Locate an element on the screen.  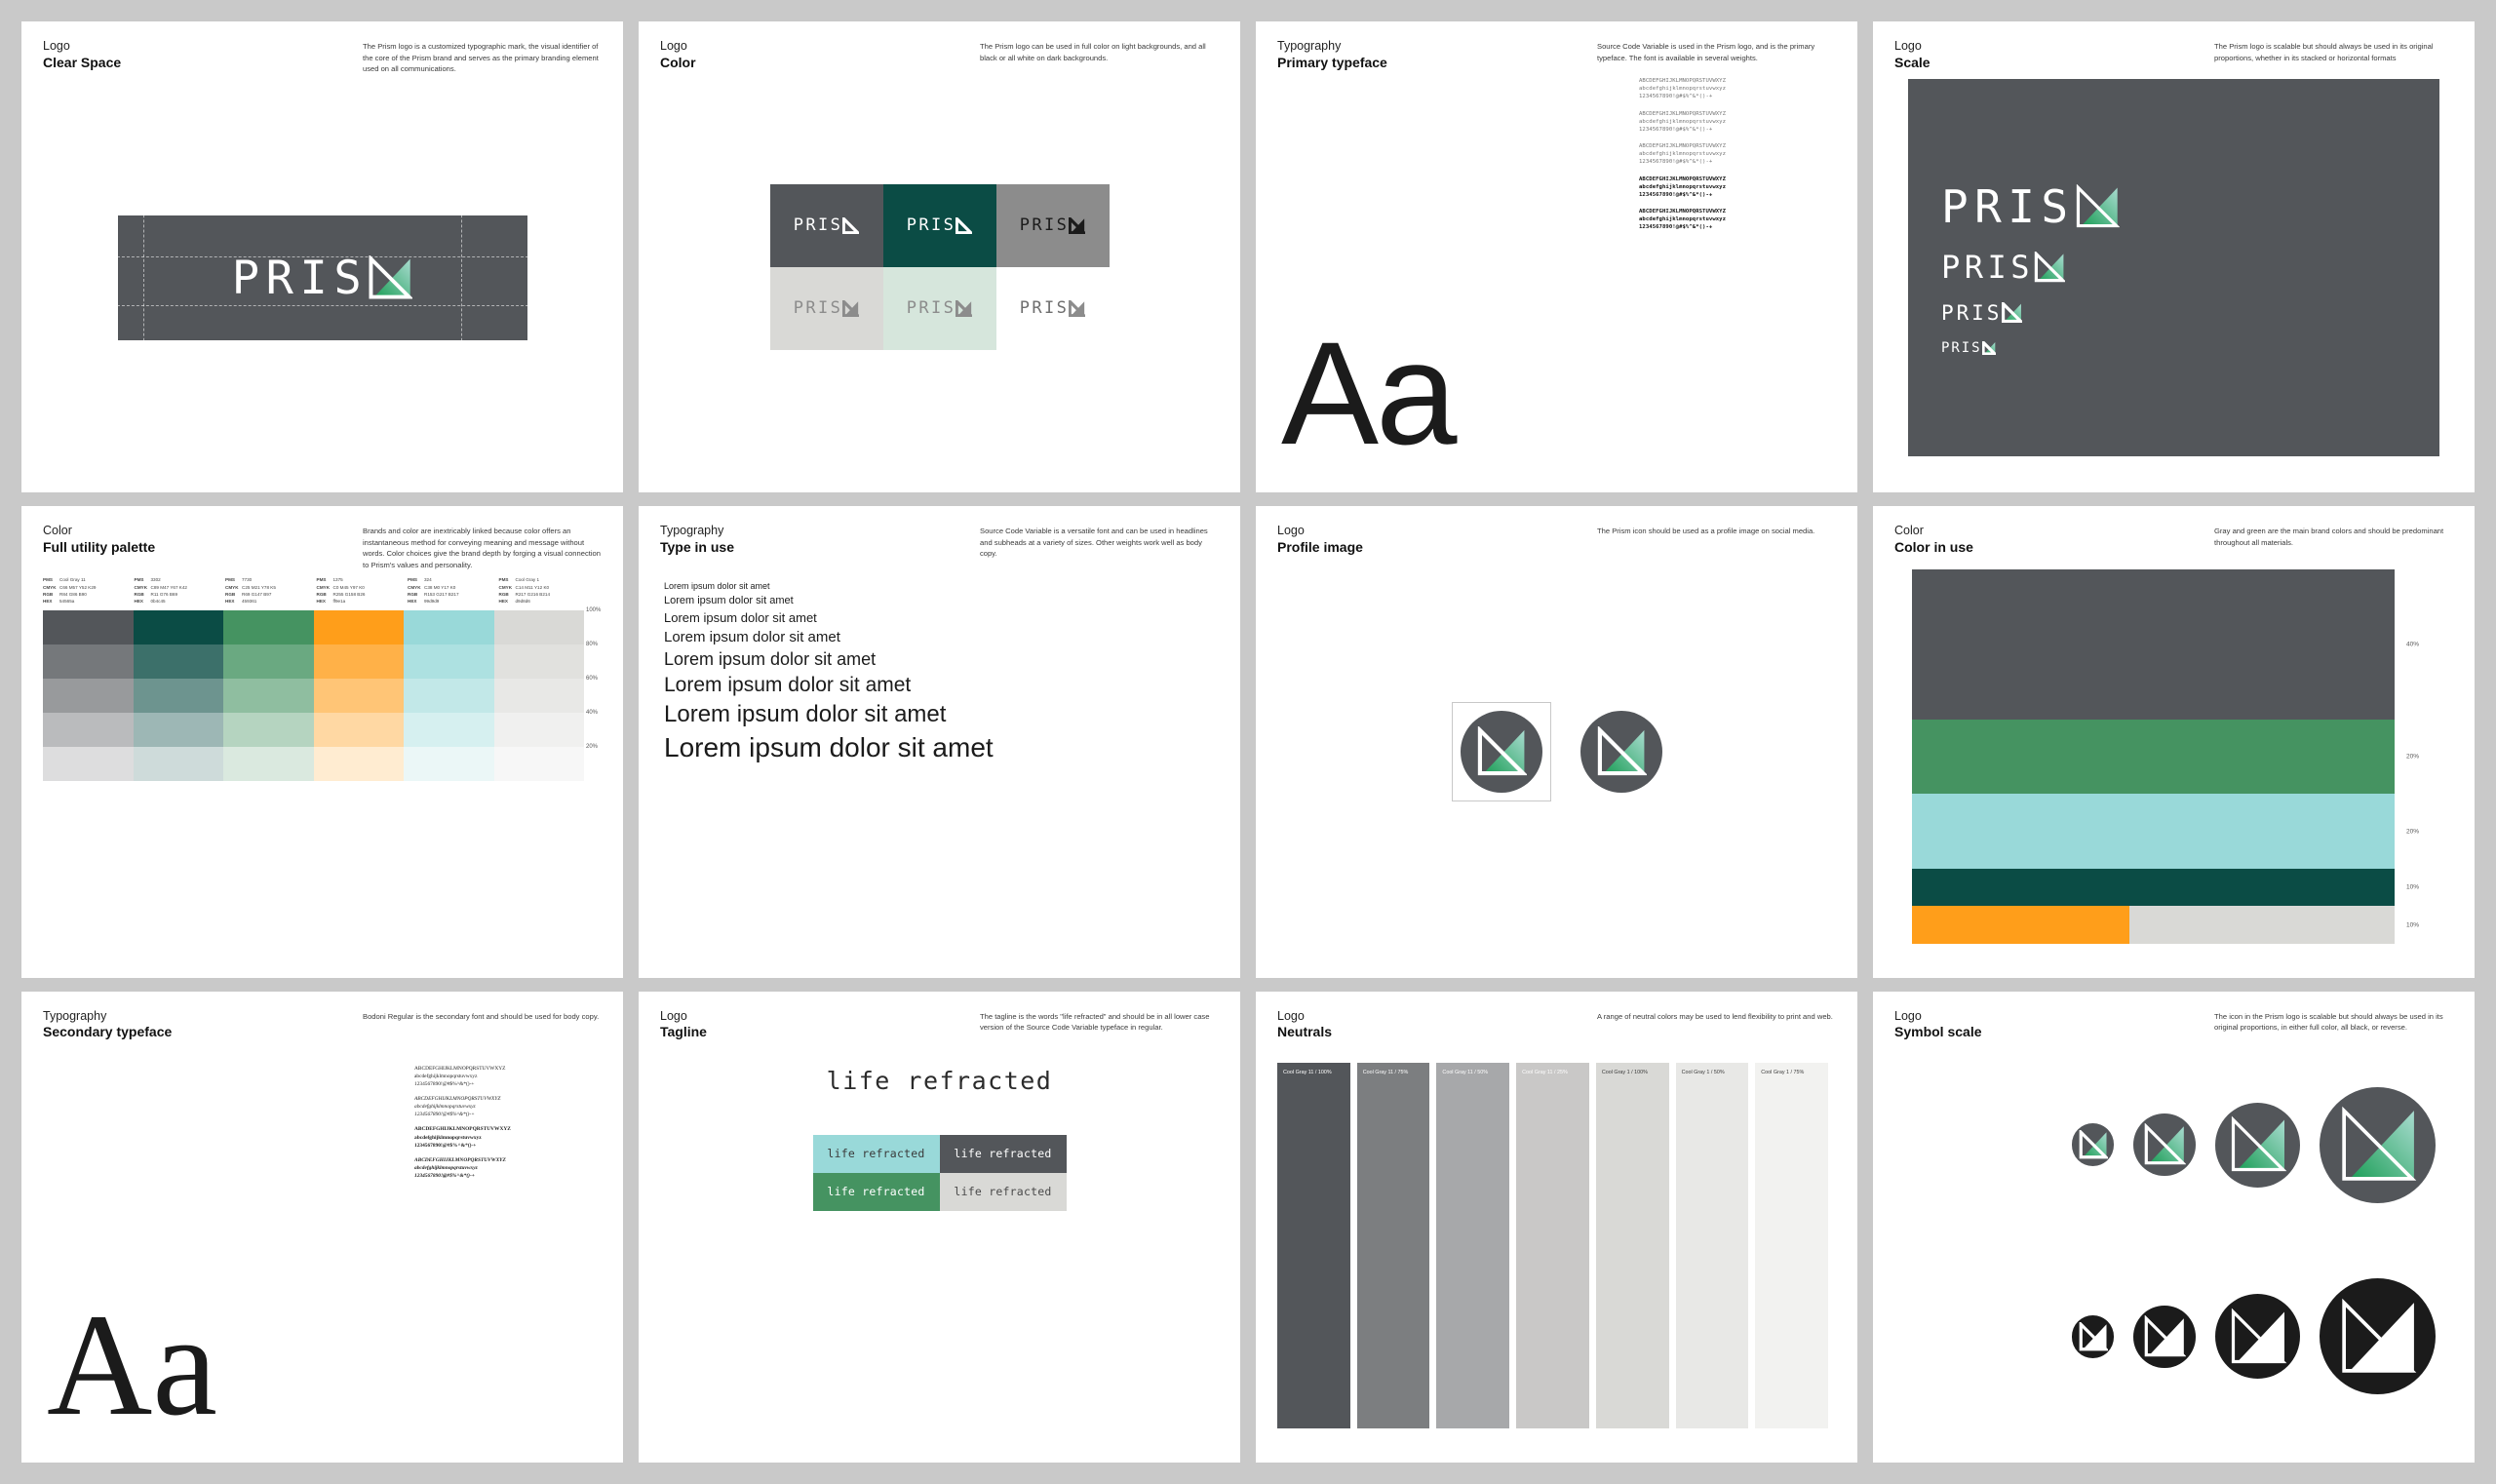
neutral-swatch-label: Cool Gray 1 / 75% is located at coordinates (1783, 1072).